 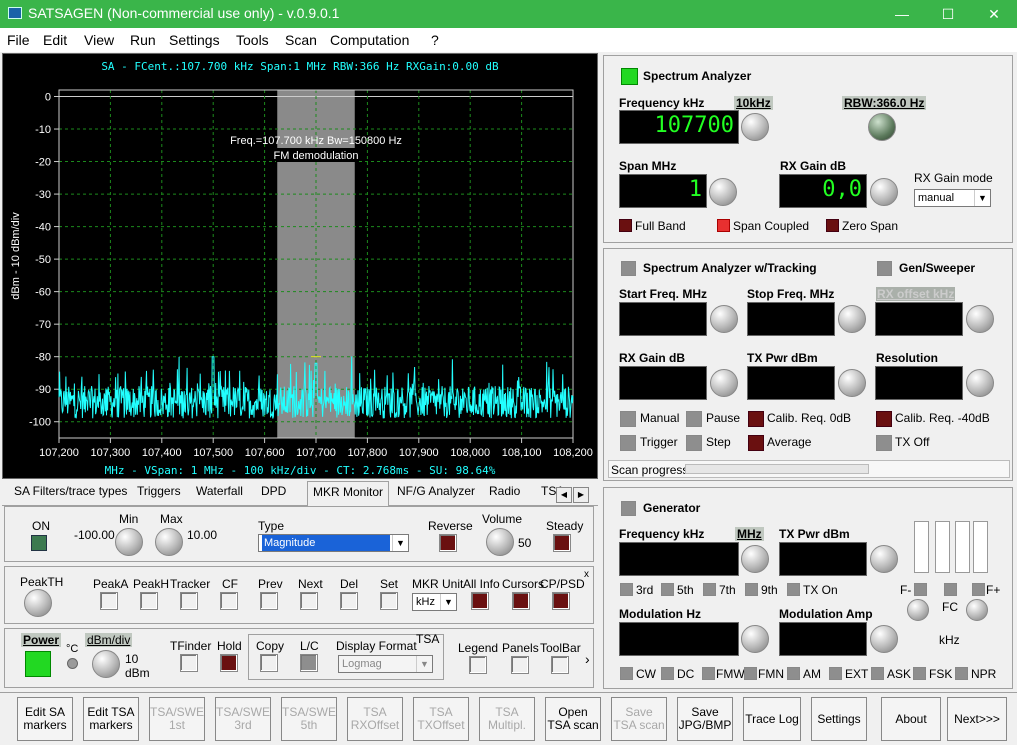 I want to click on start-freq-display, so click(x=663, y=319).